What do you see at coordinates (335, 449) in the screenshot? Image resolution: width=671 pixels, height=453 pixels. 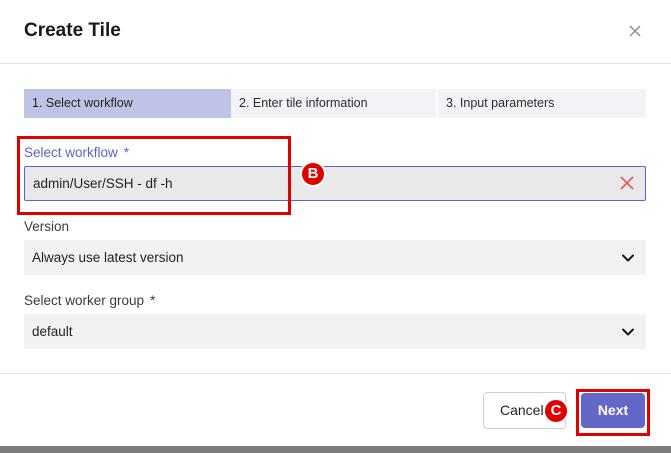 I see `backdrop-strip` at bounding box center [335, 449].